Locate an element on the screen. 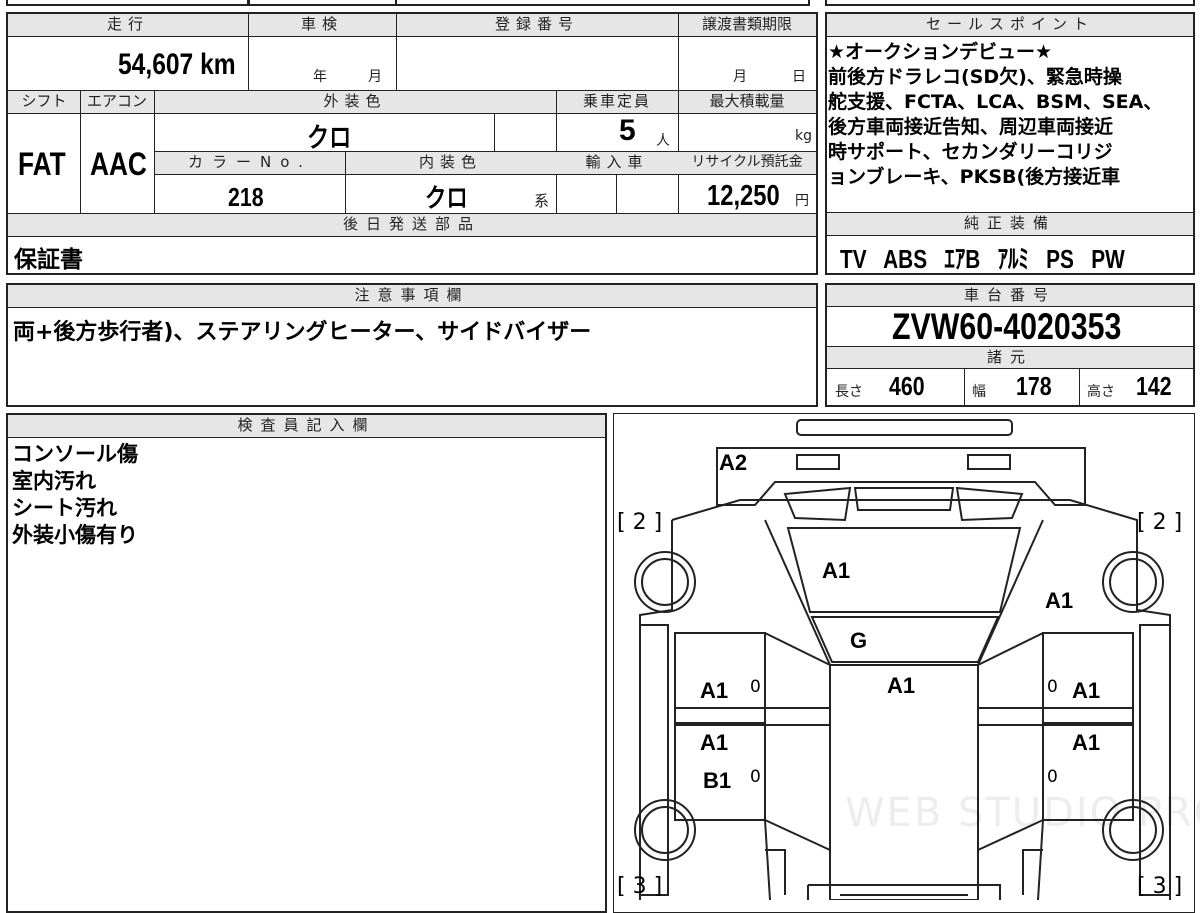  genuine-equipment-list: TV ABS ｴｱB ｱﾙﾐ PS PW is located at coordinates (1018, 257).